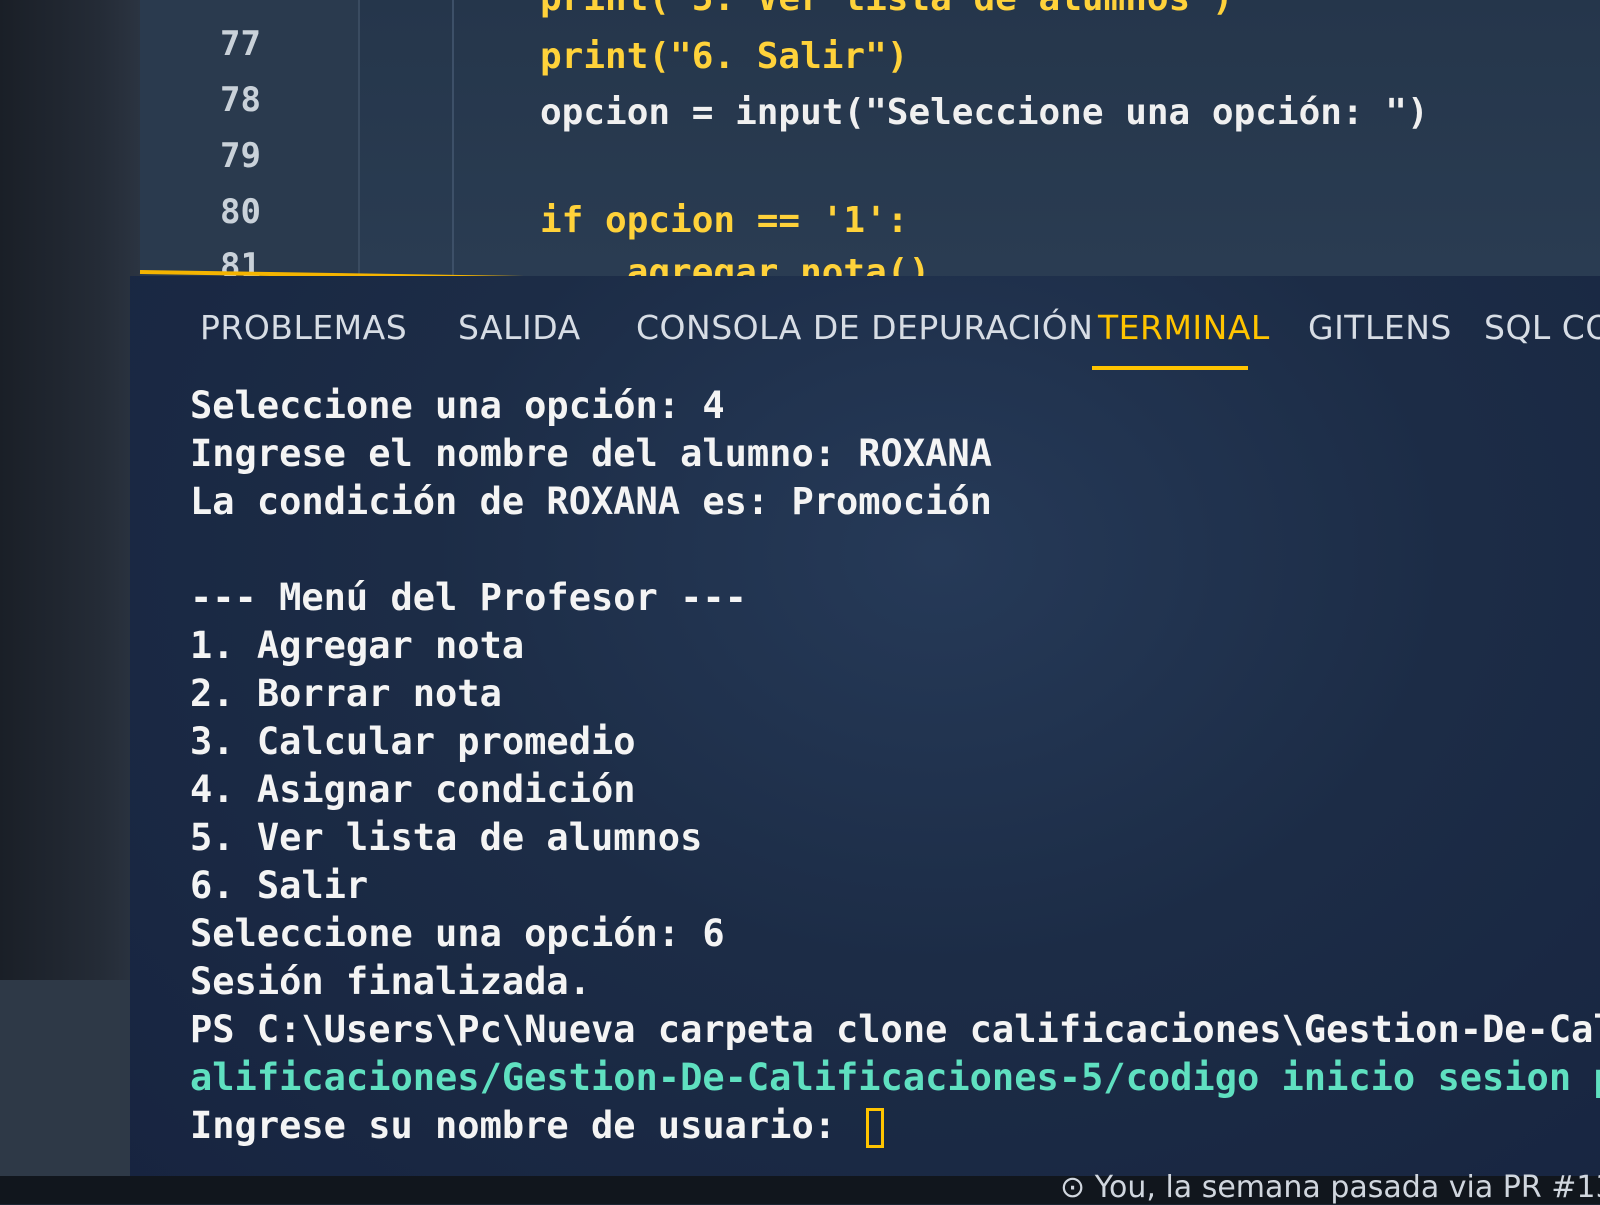 This screenshot has width=1600, height=1205. Describe the element at coordinates (240, 100) in the screenshot. I see `line-number: 78` at that location.